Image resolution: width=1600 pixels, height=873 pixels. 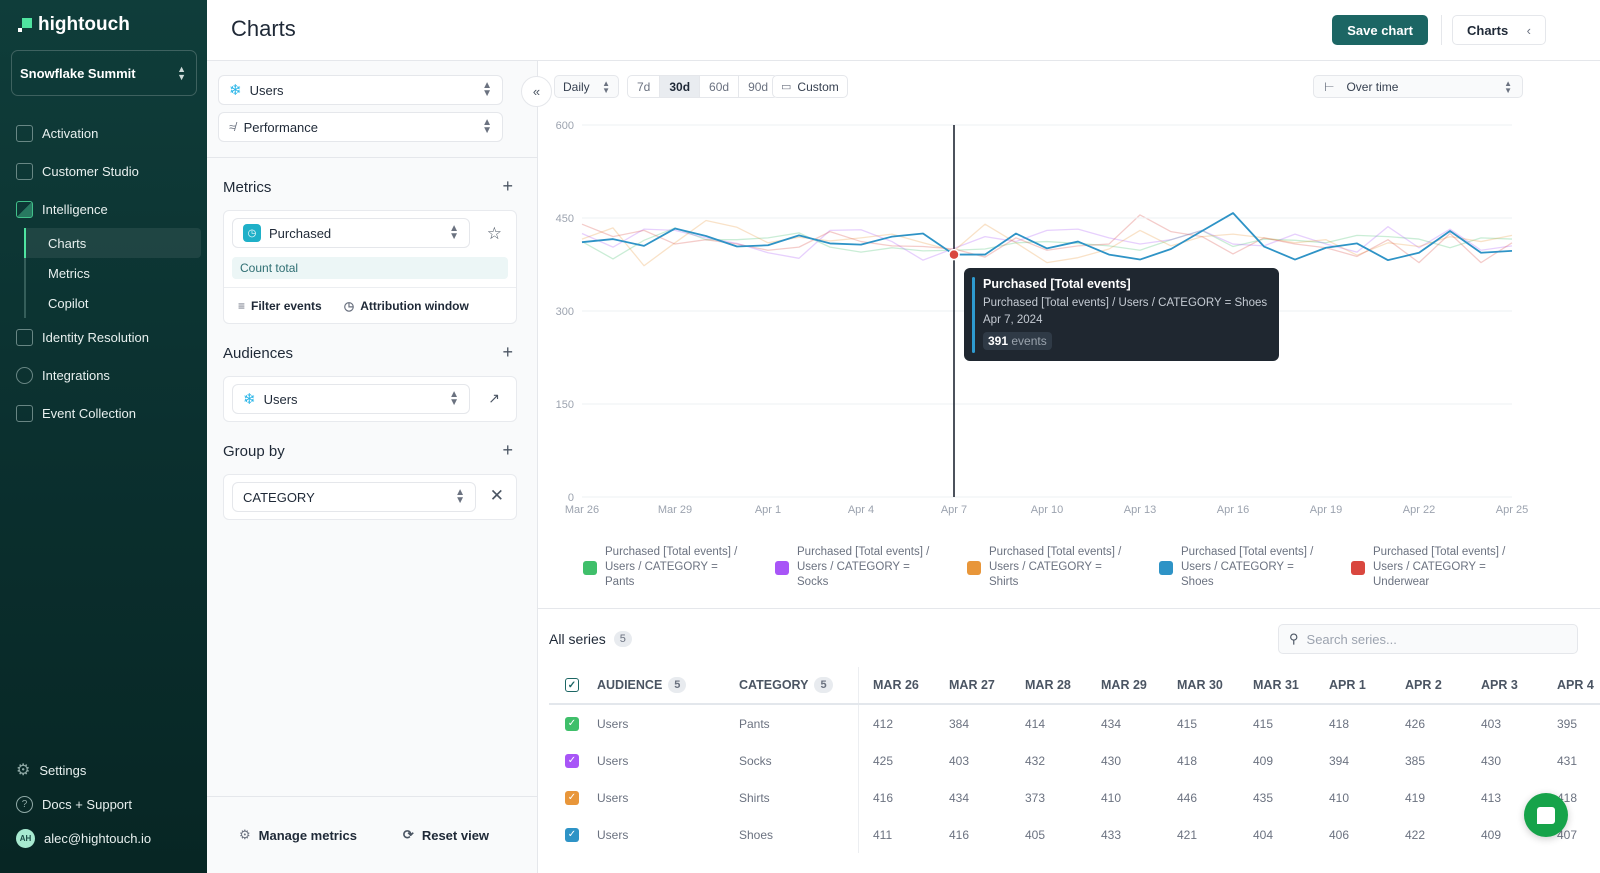 What do you see at coordinates (280, 306) in the screenshot?
I see `filter-events-button: ≡ Filter events` at bounding box center [280, 306].